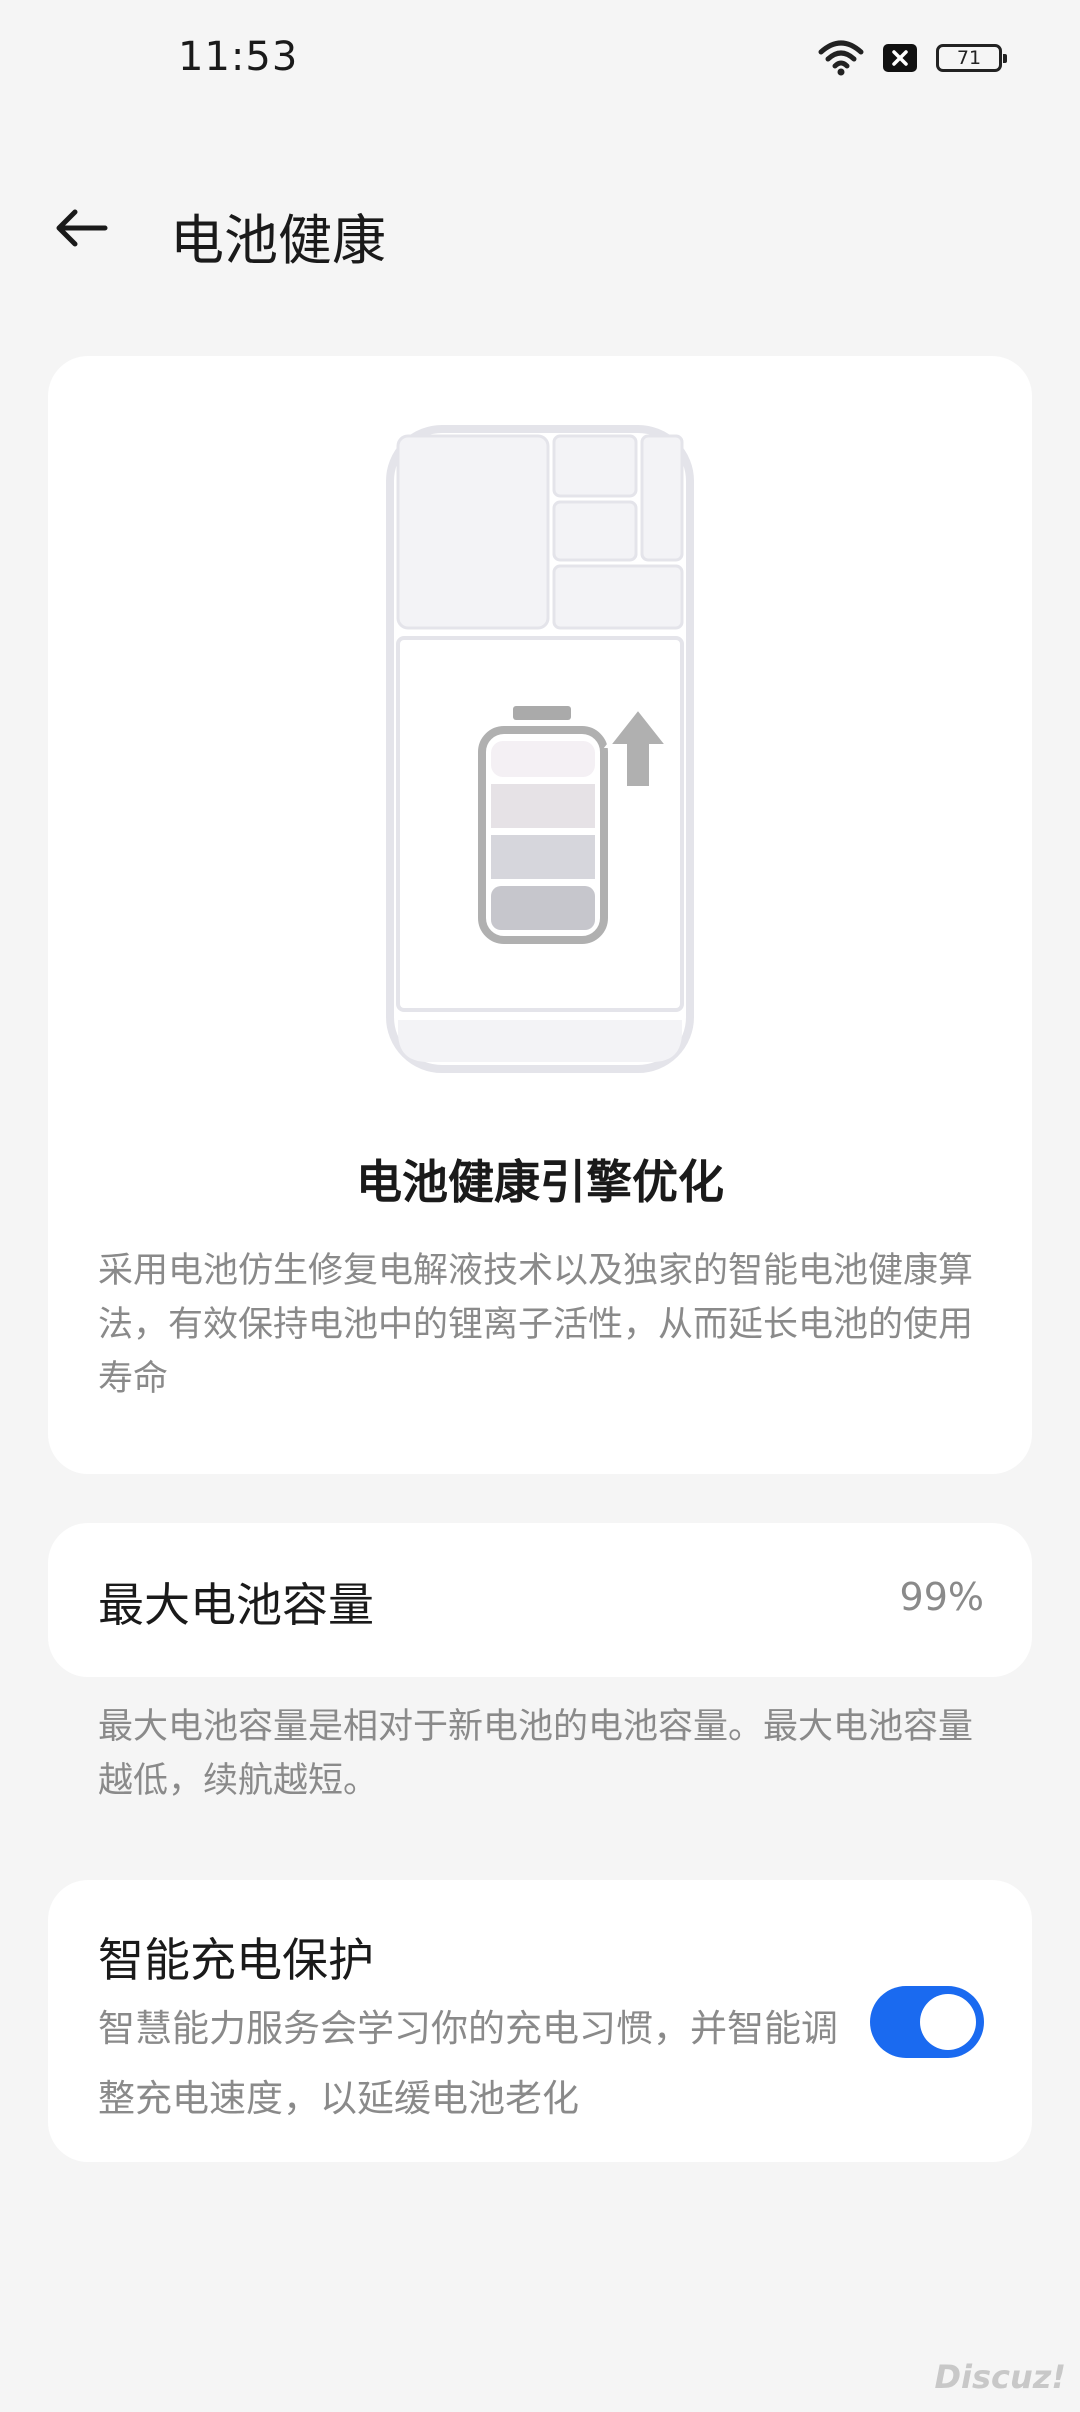 The image size is (1080, 2412). What do you see at coordinates (278, 240) in the screenshot?
I see `page-title: 电池健康` at bounding box center [278, 240].